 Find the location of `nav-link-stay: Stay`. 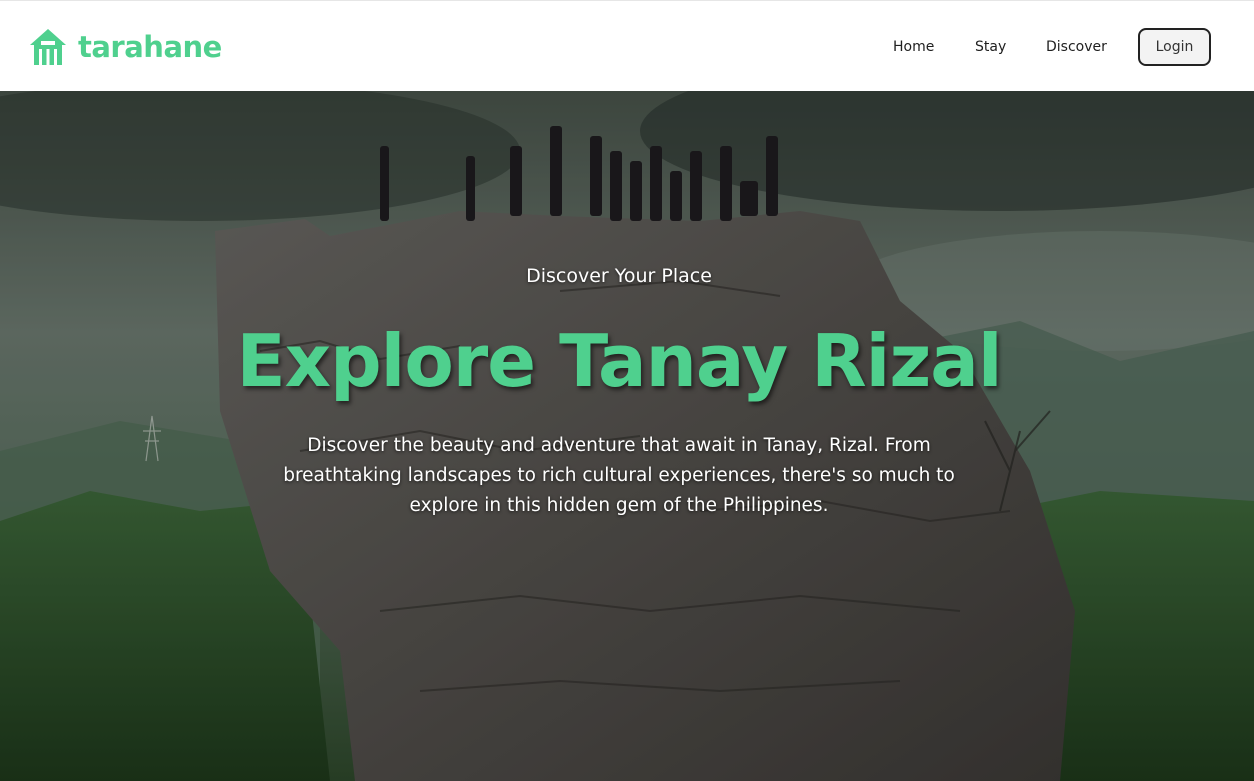

nav-link-stay: Stay is located at coordinates (990, 47).